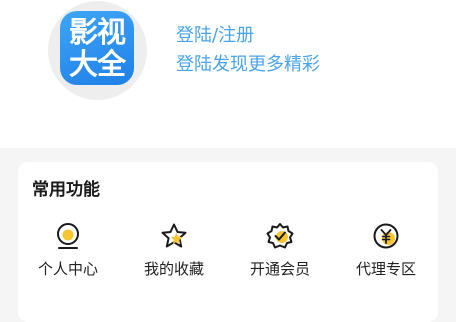  What do you see at coordinates (215, 36) in the screenshot?
I see `login-register-link: 登陆/注册` at bounding box center [215, 36].